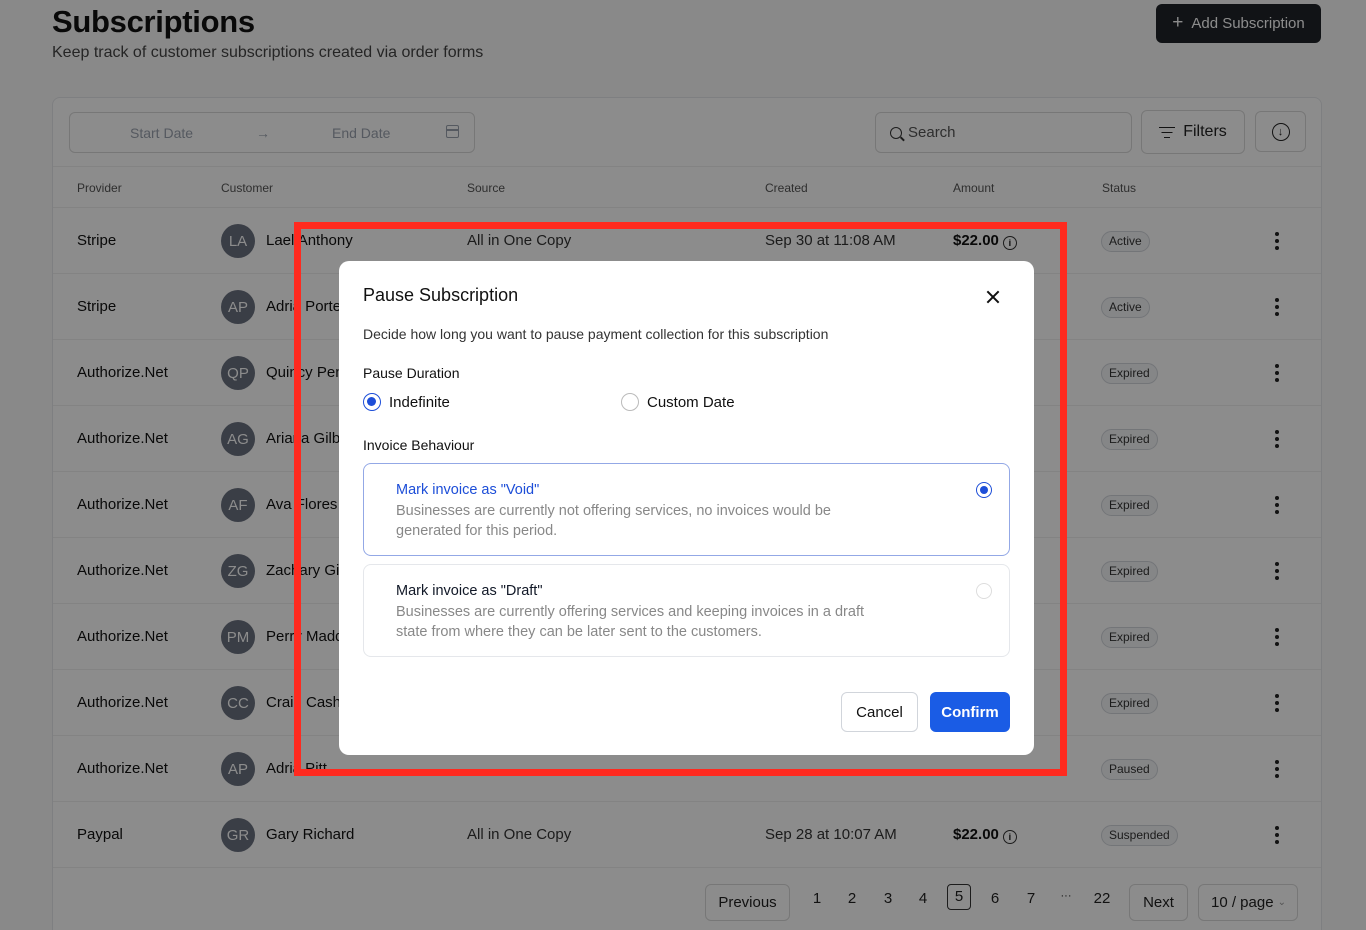 The width and height of the screenshot is (1366, 930). What do you see at coordinates (419, 402) in the screenshot?
I see `duration-option-label: Indefinite` at bounding box center [419, 402].